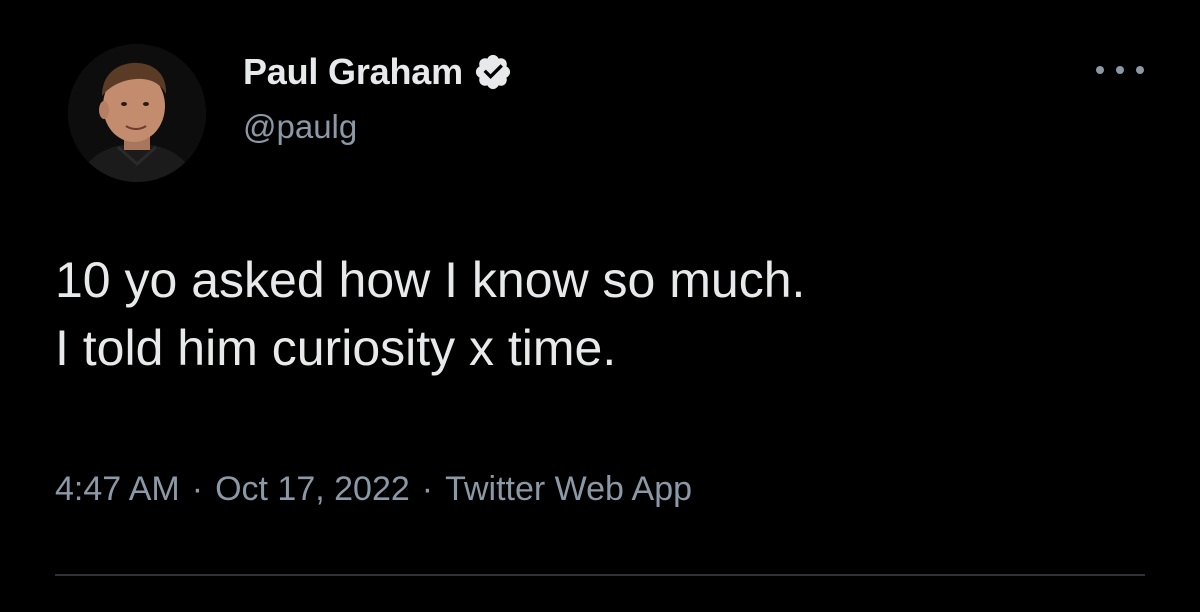 The image size is (1200, 612). What do you see at coordinates (493, 72) in the screenshot?
I see `verified-badge-icon` at bounding box center [493, 72].